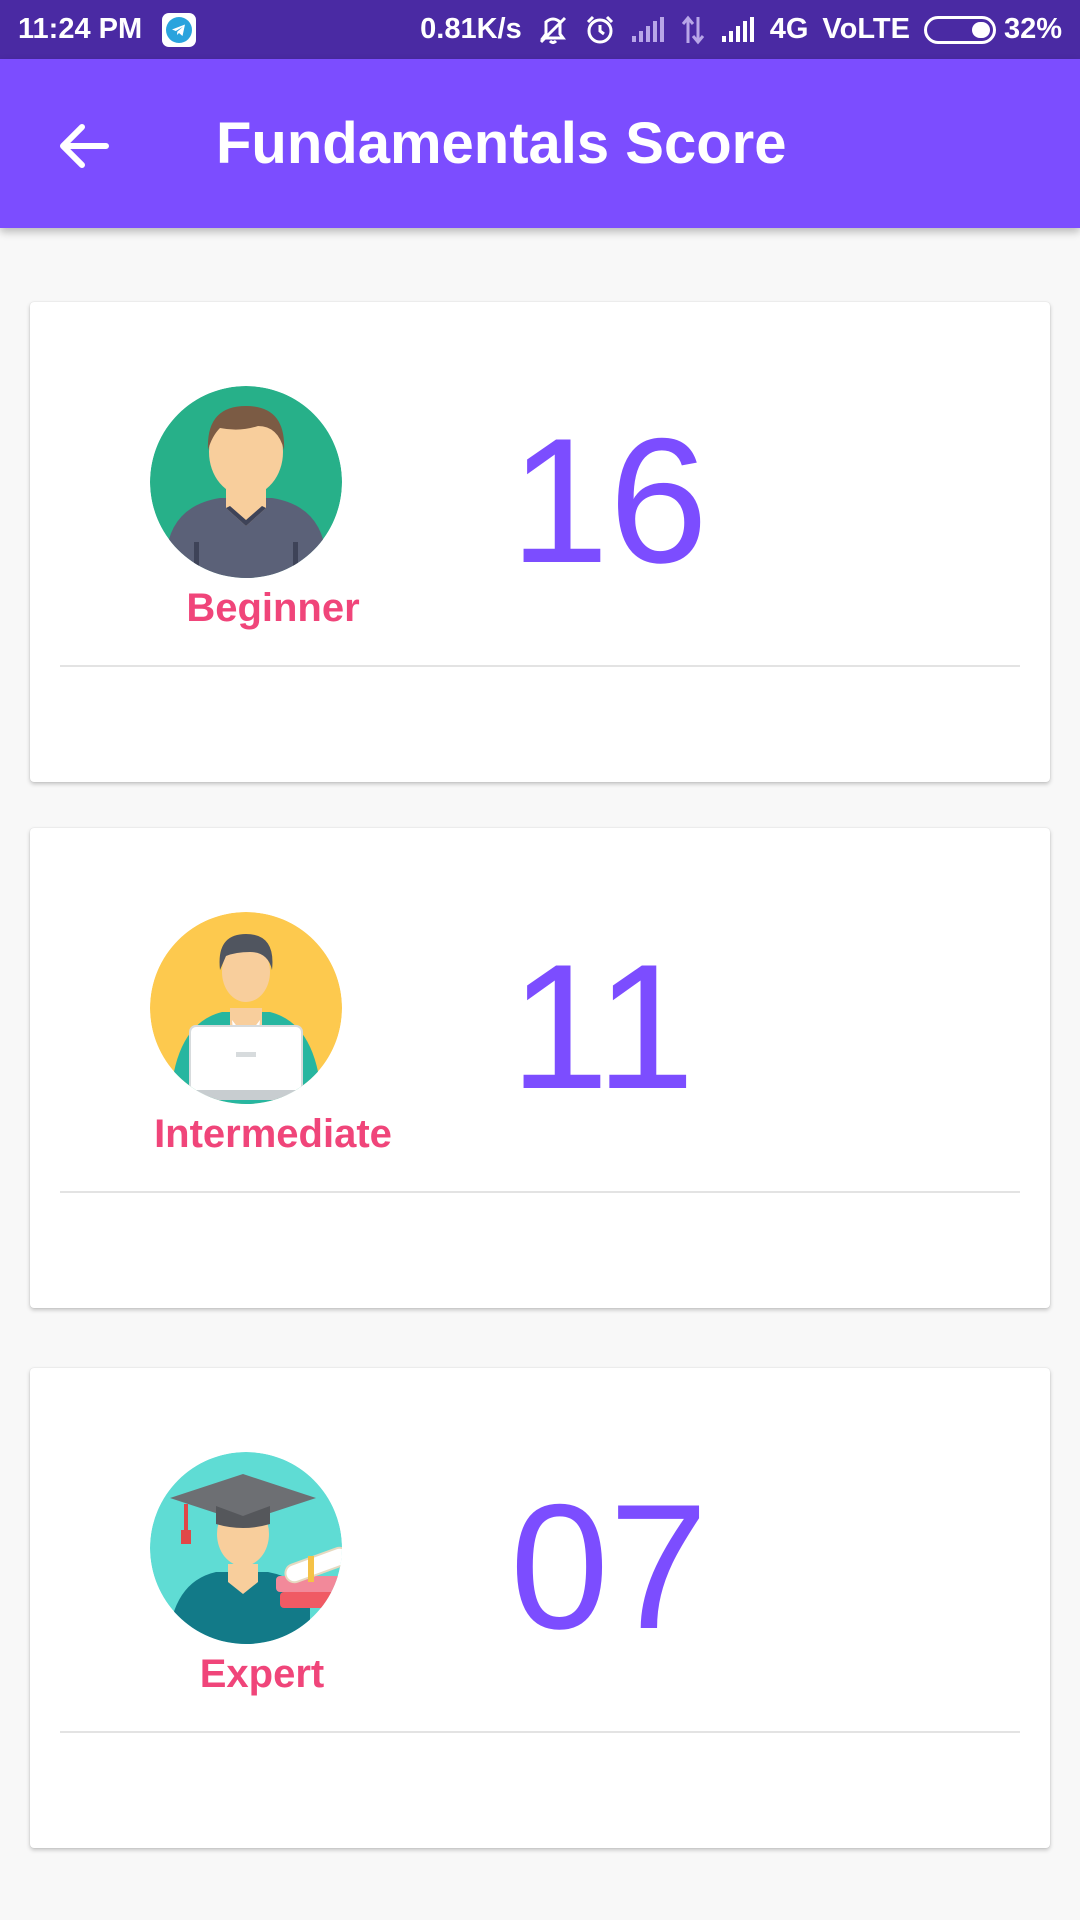  I want to click on volte-label: VoLTE, so click(866, 29).